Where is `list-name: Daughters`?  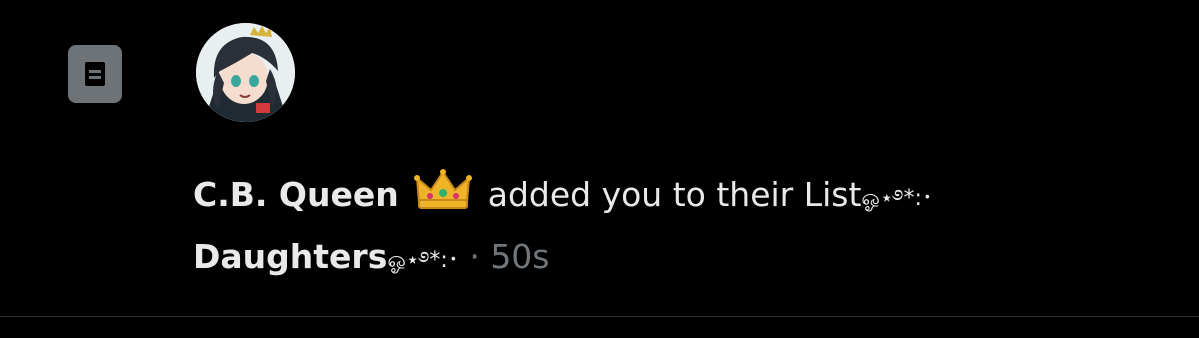
list-name: Daughters is located at coordinates (290, 256).